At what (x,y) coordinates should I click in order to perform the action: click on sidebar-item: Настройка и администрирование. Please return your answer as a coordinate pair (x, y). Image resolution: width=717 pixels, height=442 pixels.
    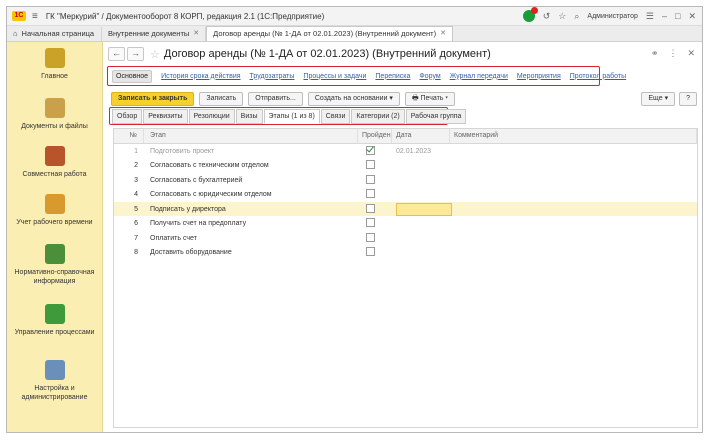
    Looking at the image, I should click on (54, 381).